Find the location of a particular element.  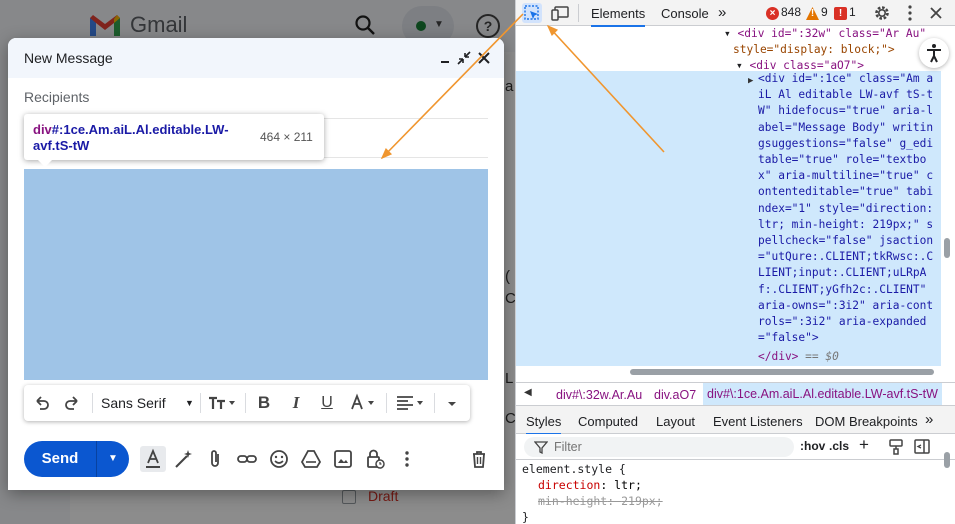

scrollbar-thumb is located at coordinates (782, 372).